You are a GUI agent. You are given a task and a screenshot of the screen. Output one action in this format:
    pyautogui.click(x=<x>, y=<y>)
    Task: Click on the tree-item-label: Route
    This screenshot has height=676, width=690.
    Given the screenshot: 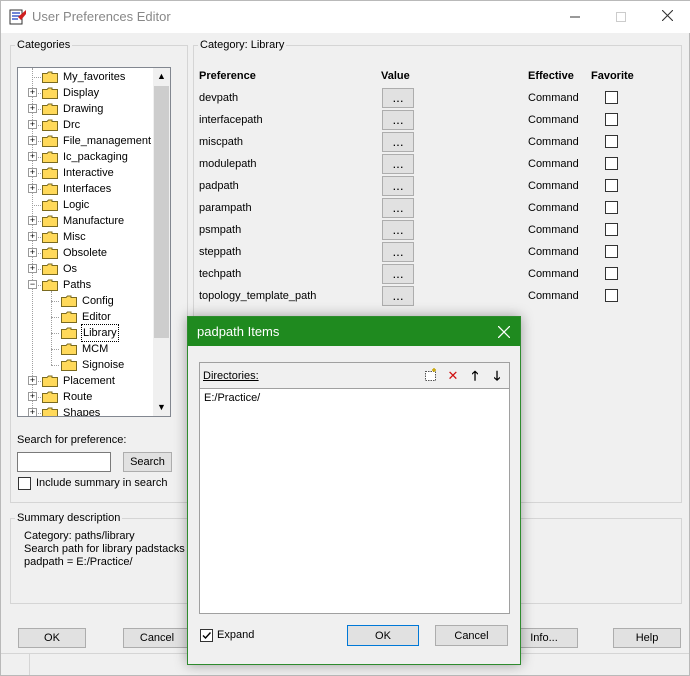 What is the action you would take?
    pyautogui.click(x=78, y=397)
    